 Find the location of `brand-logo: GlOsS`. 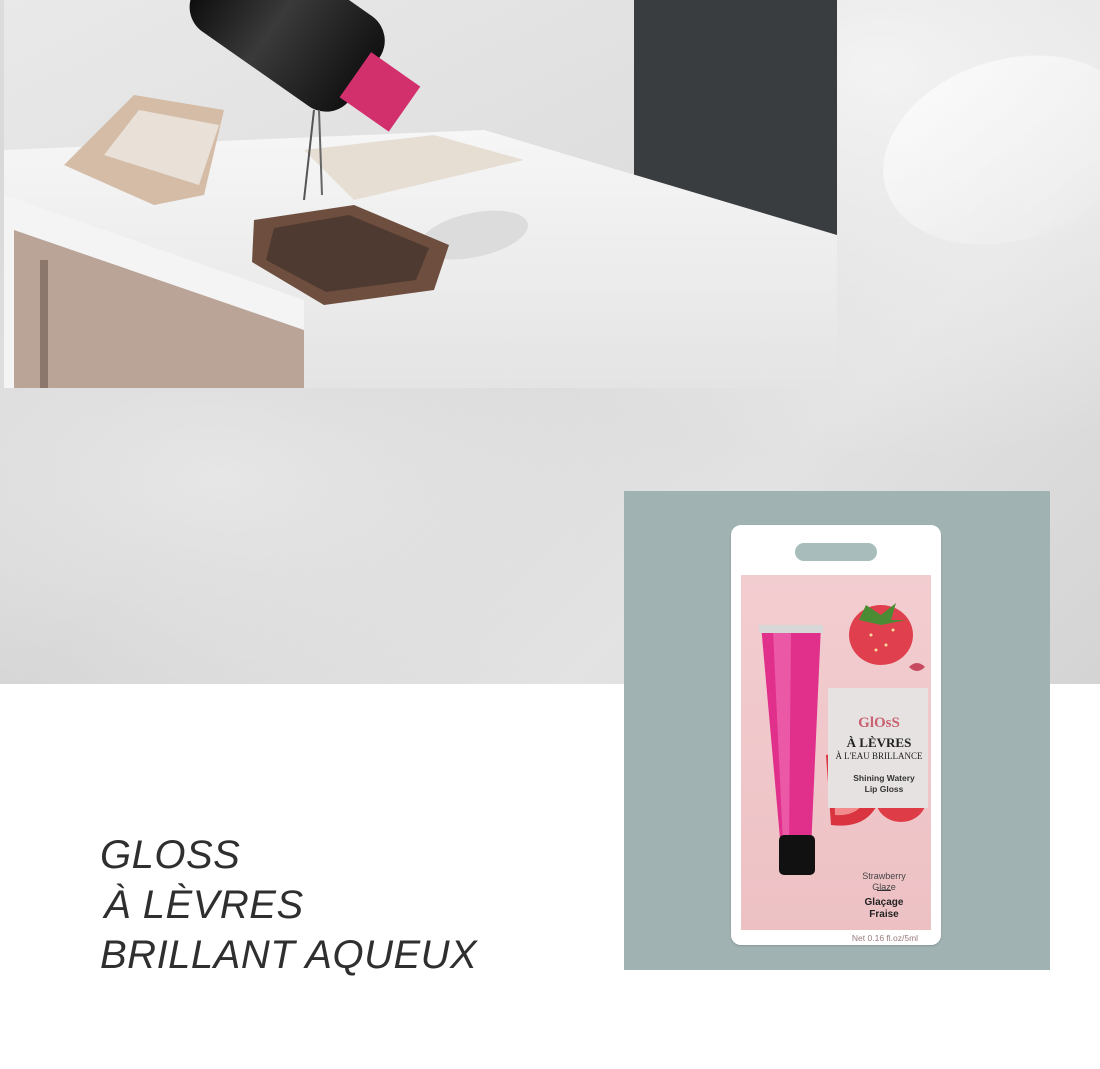

brand-logo: GlOsS is located at coordinates (879, 723).